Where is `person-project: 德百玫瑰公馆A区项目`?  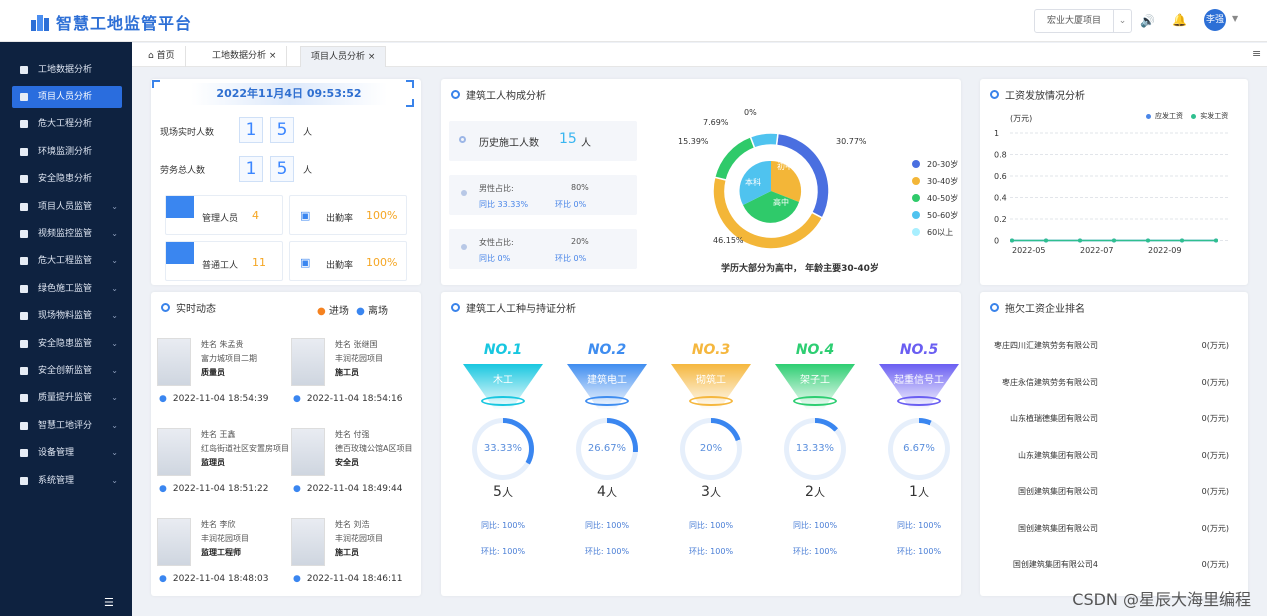
person-project: 德百玫瑰公馆A区项目 is located at coordinates (374, 448).